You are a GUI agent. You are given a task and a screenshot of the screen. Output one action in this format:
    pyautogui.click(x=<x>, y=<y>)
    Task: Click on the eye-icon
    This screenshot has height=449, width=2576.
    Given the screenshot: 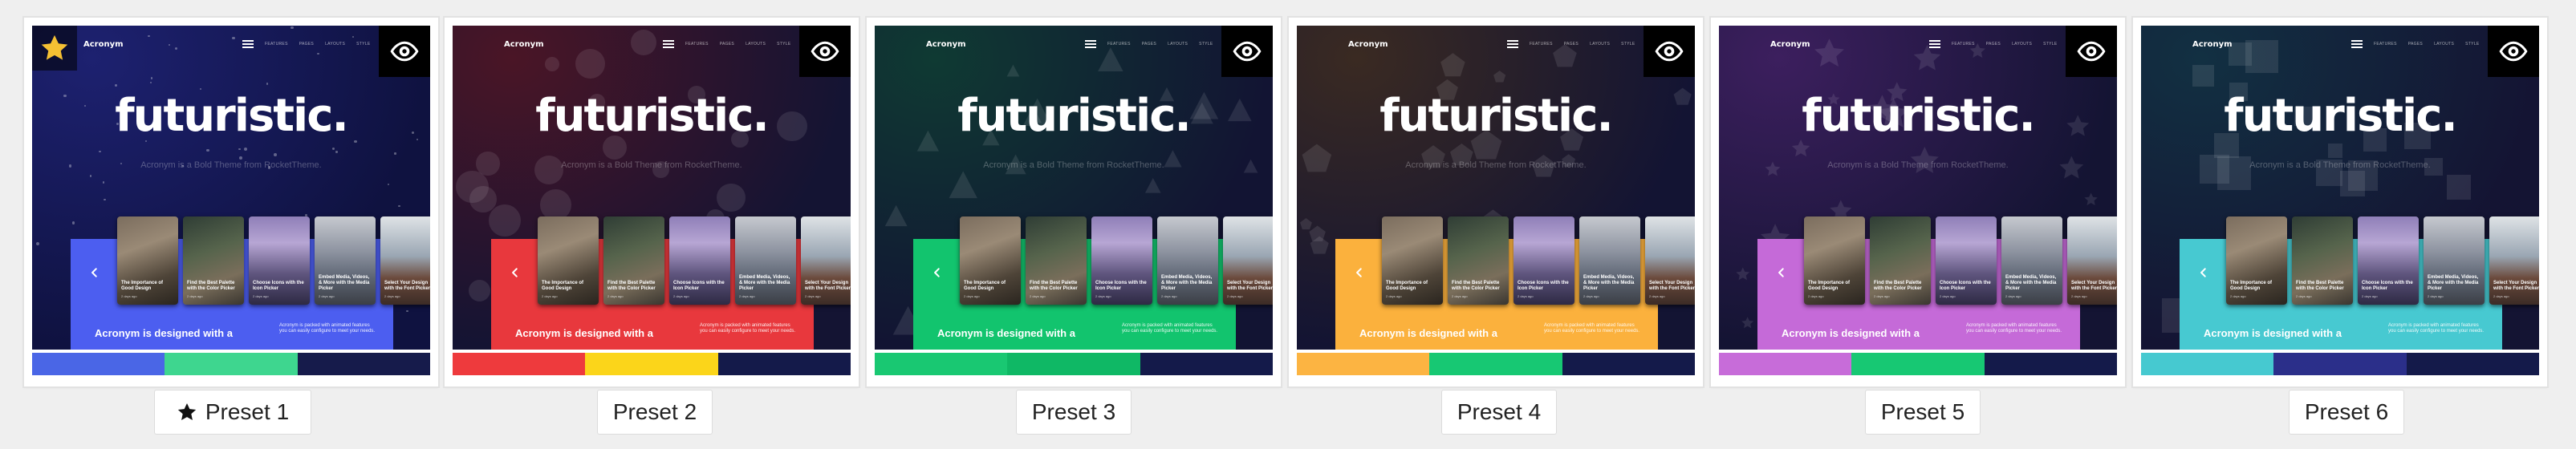 What is the action you would take?
    pyautogui.click(x=2513, y=51)
    